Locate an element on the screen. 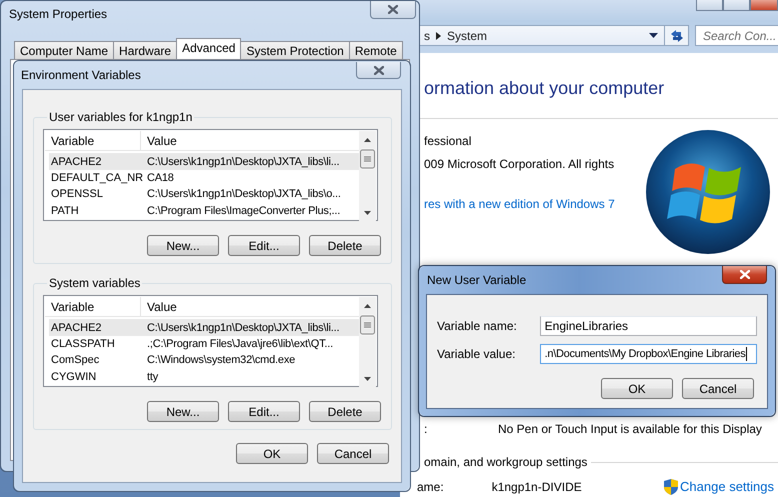  list-row: ComSpec C:\Windows\system32\cmd.exe is located at coordinates (204, 360).